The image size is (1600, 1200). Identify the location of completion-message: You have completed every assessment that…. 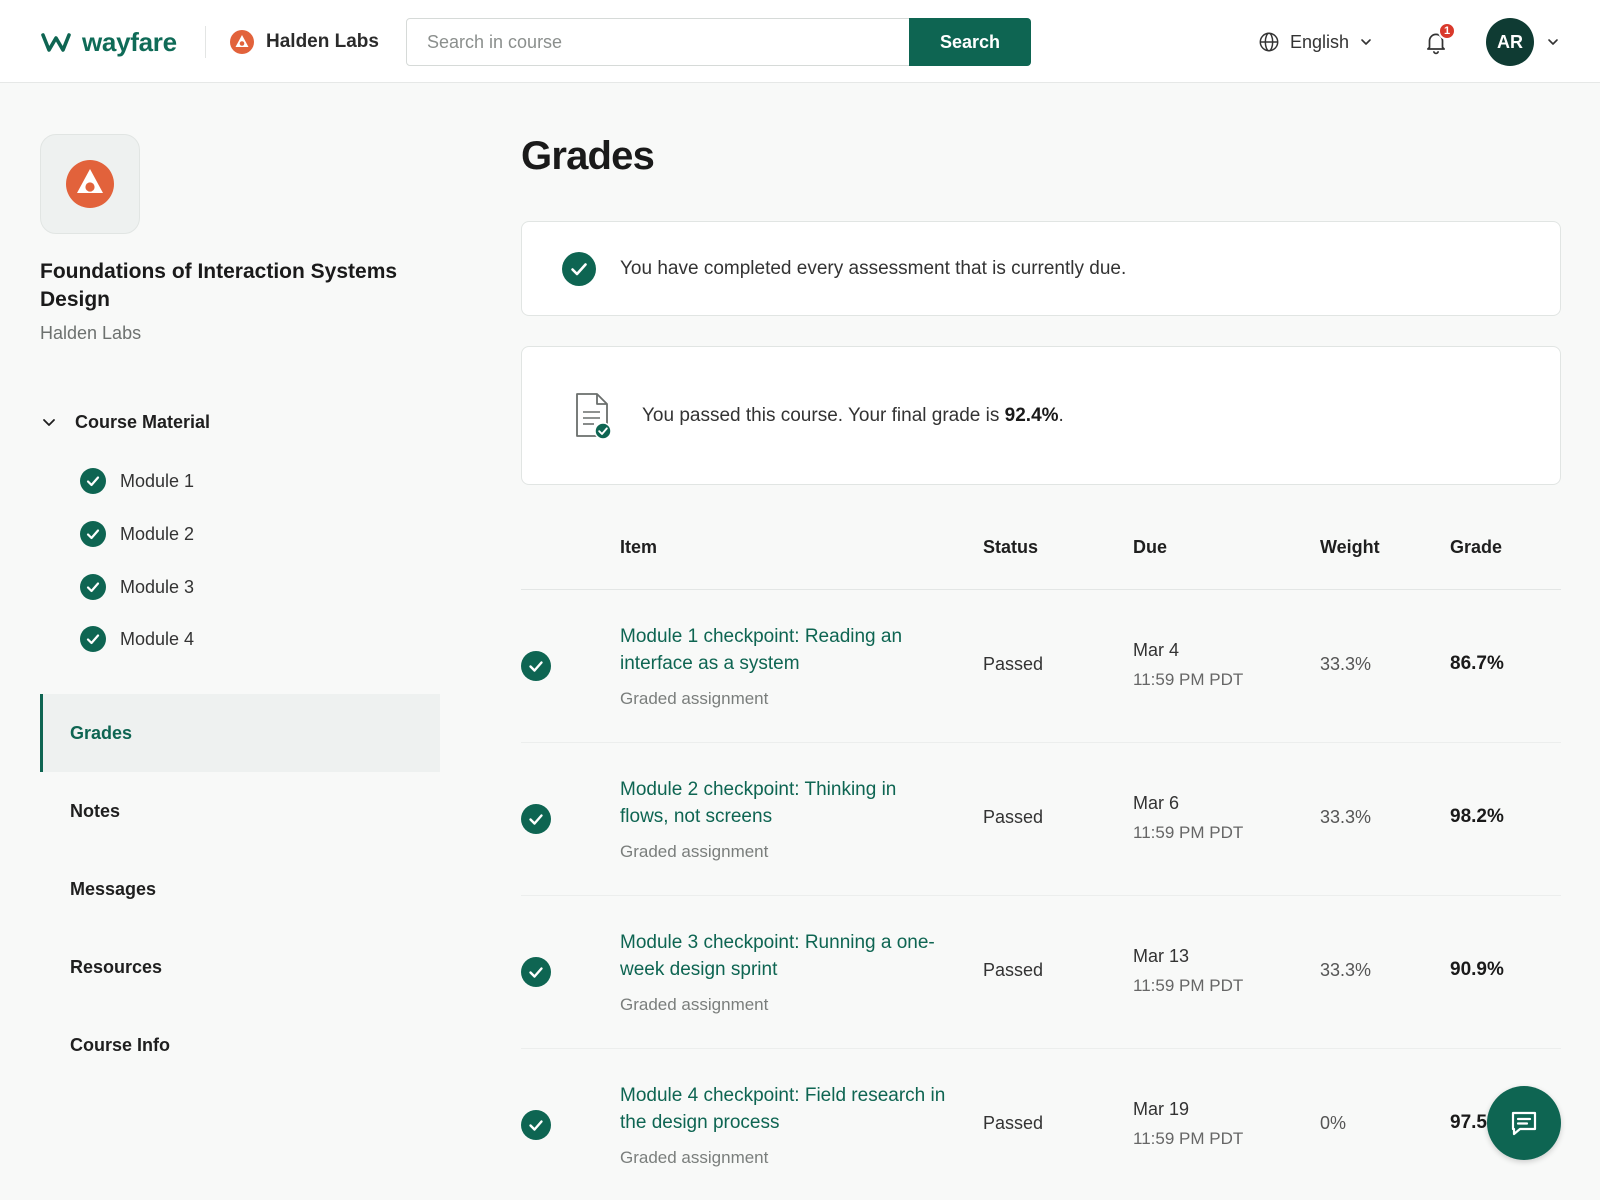
(873, 268).